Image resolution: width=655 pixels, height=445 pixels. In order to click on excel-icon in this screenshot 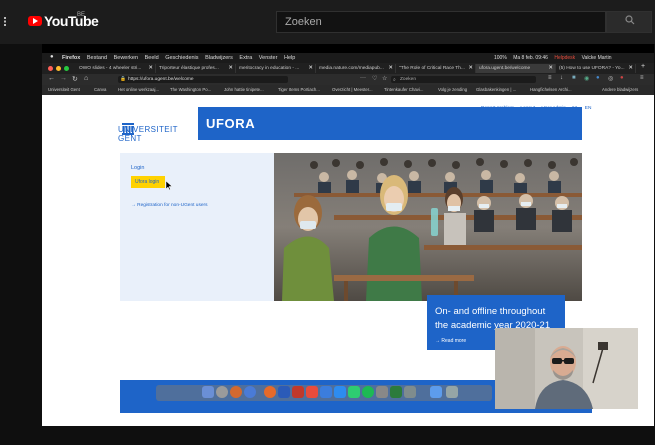, I will do `click(396, 392)`.